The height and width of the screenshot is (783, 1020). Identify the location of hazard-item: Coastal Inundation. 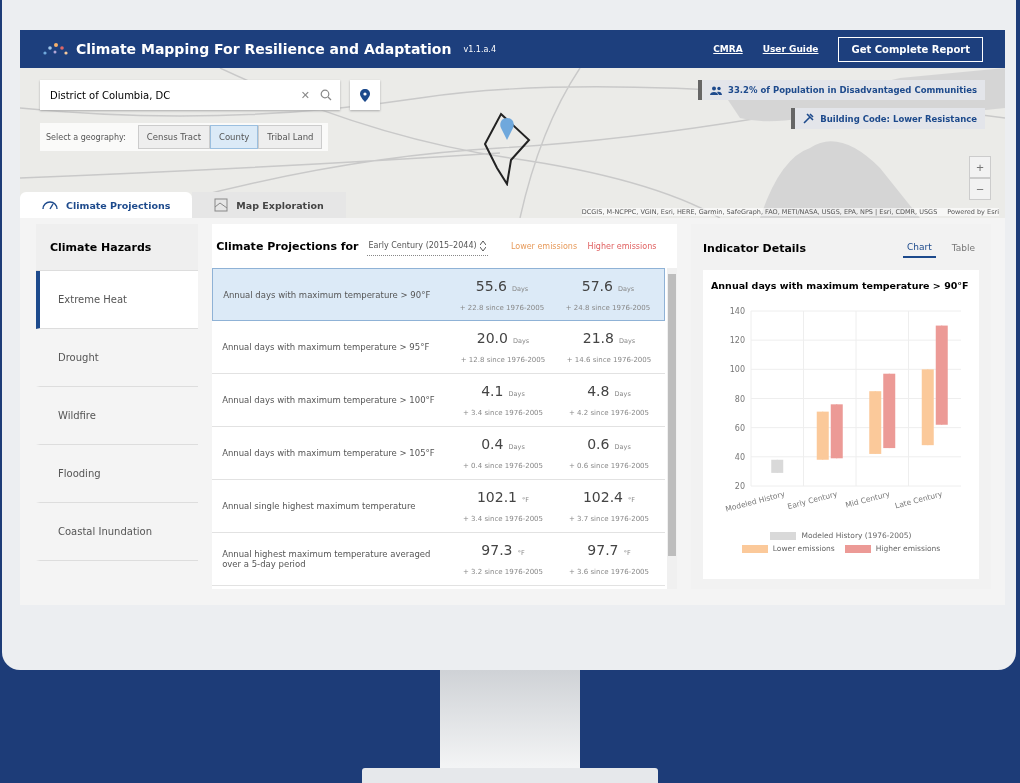
(117, 532).